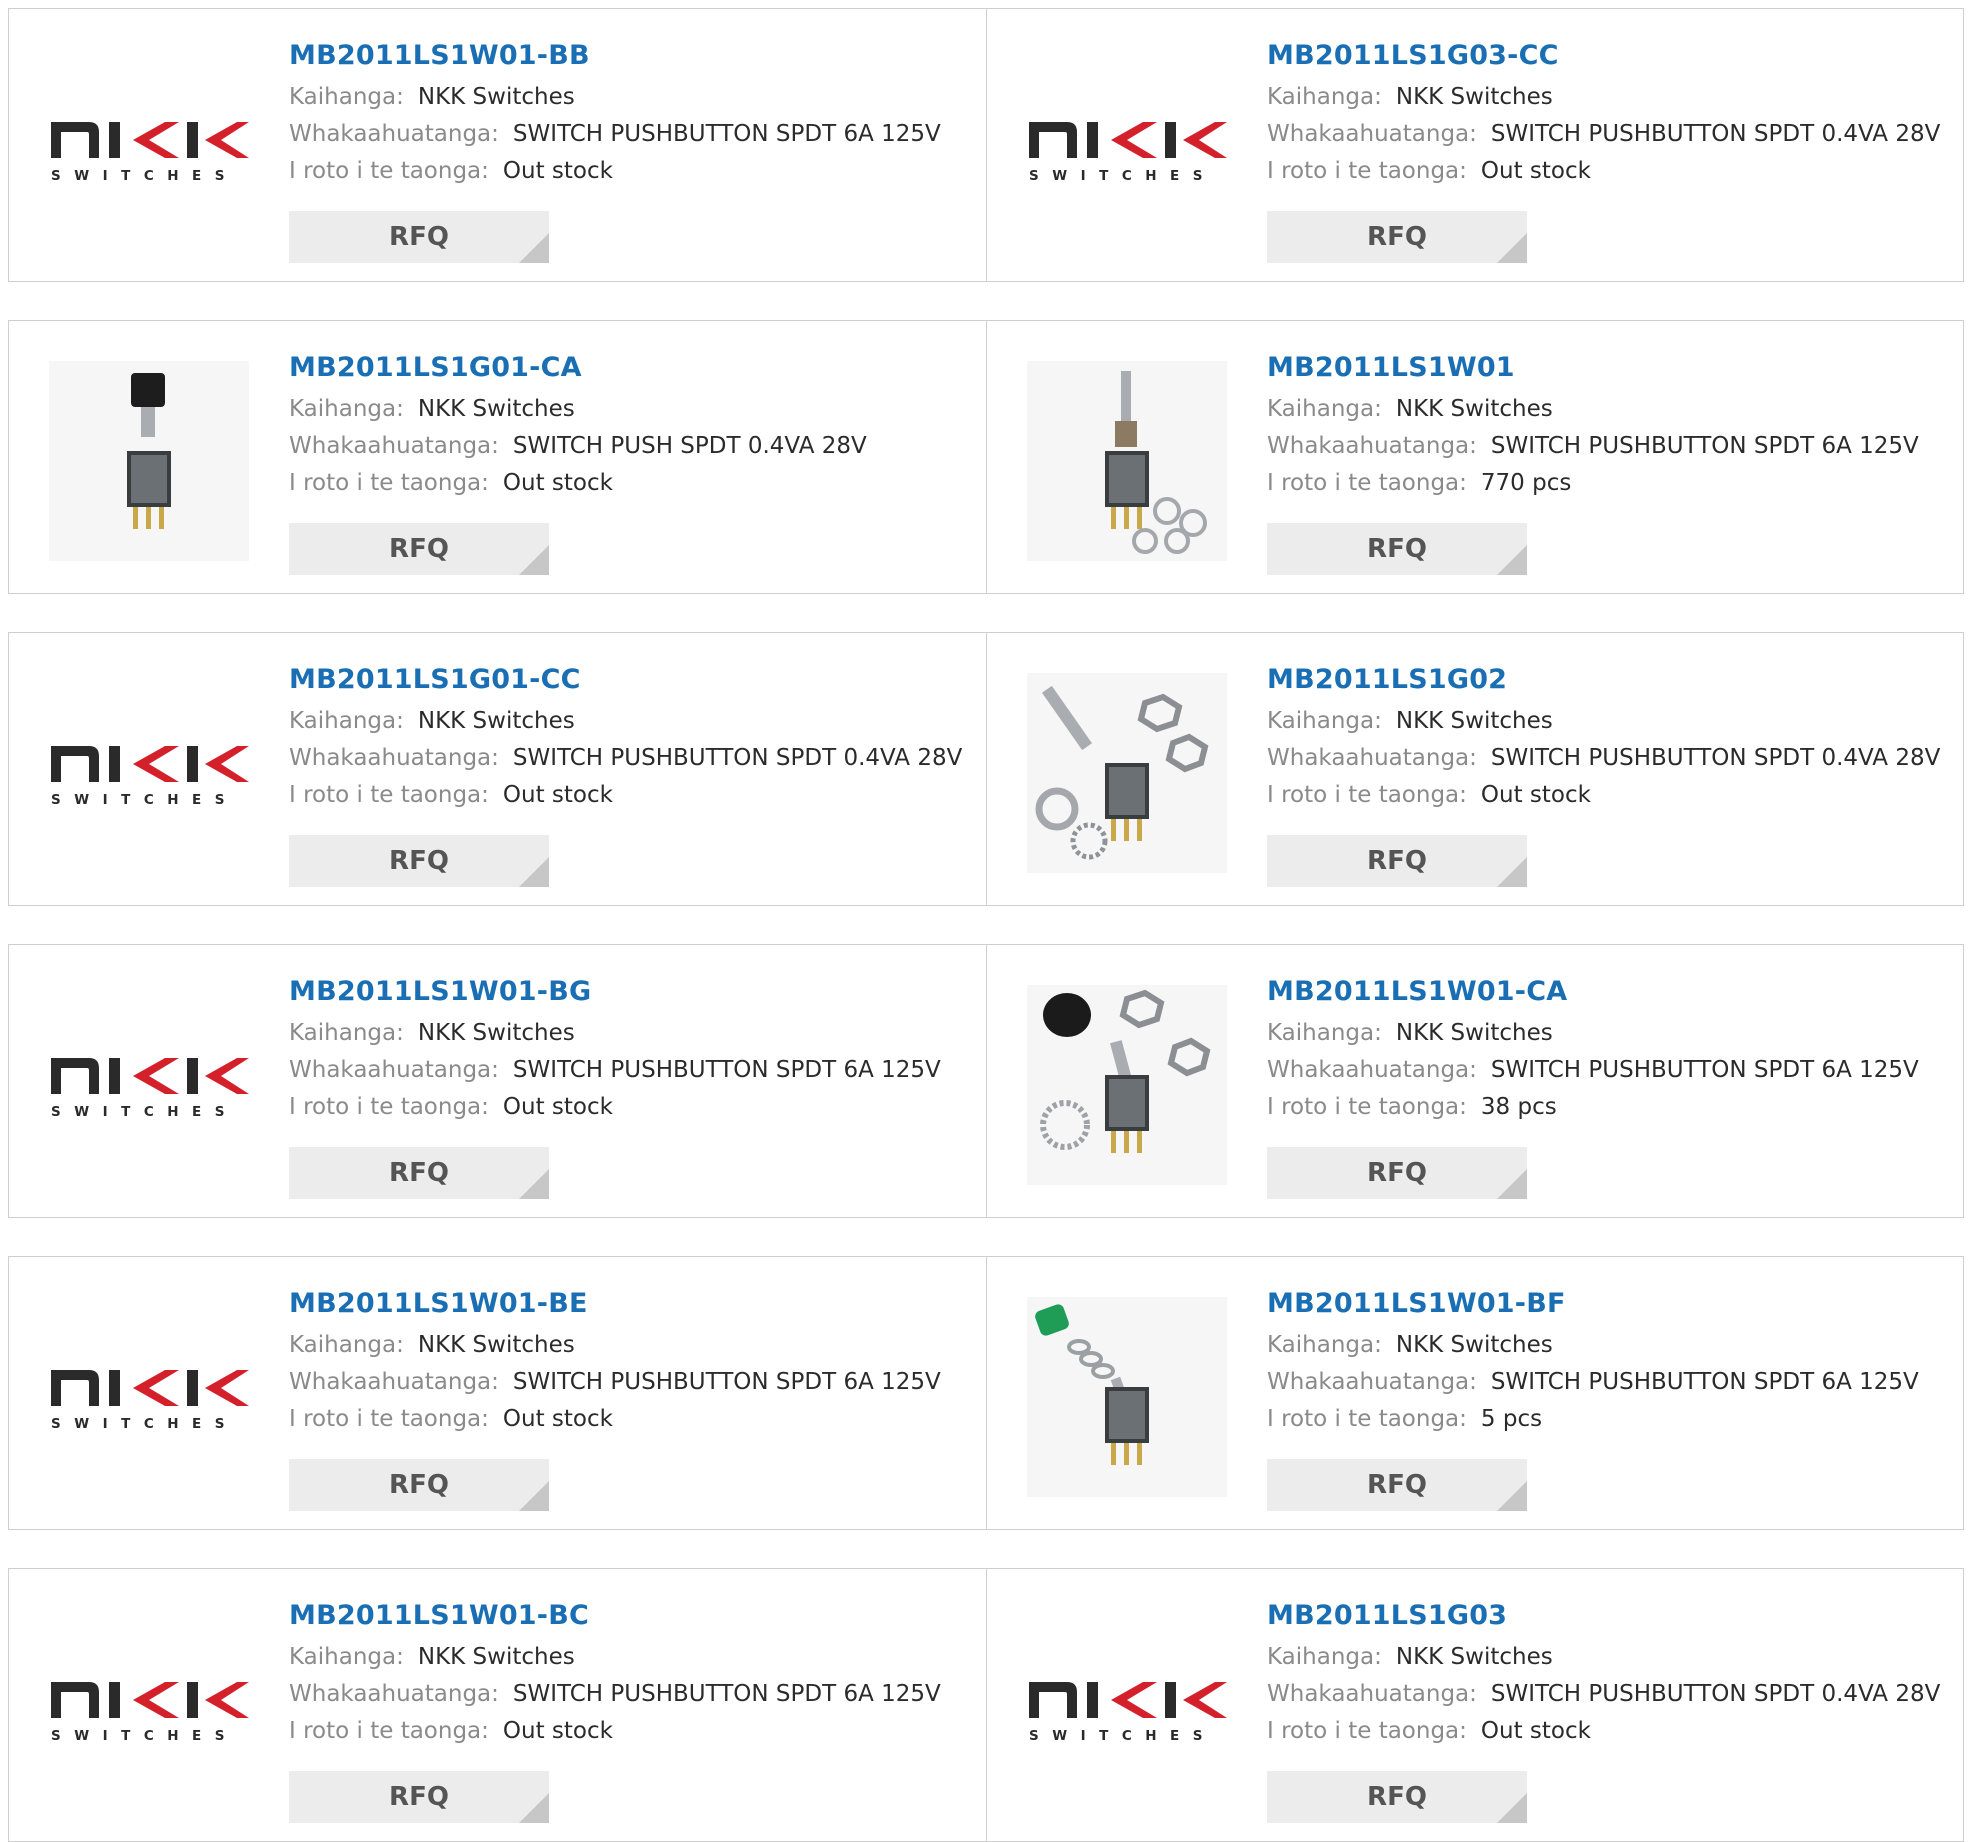 Image resolution: width=1971 pixels, height=1842 pixels. What do you see at coordinates (1610, 1618) in the screenshot?
I see `product-title-link: MB2011LS1G03` at bounding box center [1610, 1618].